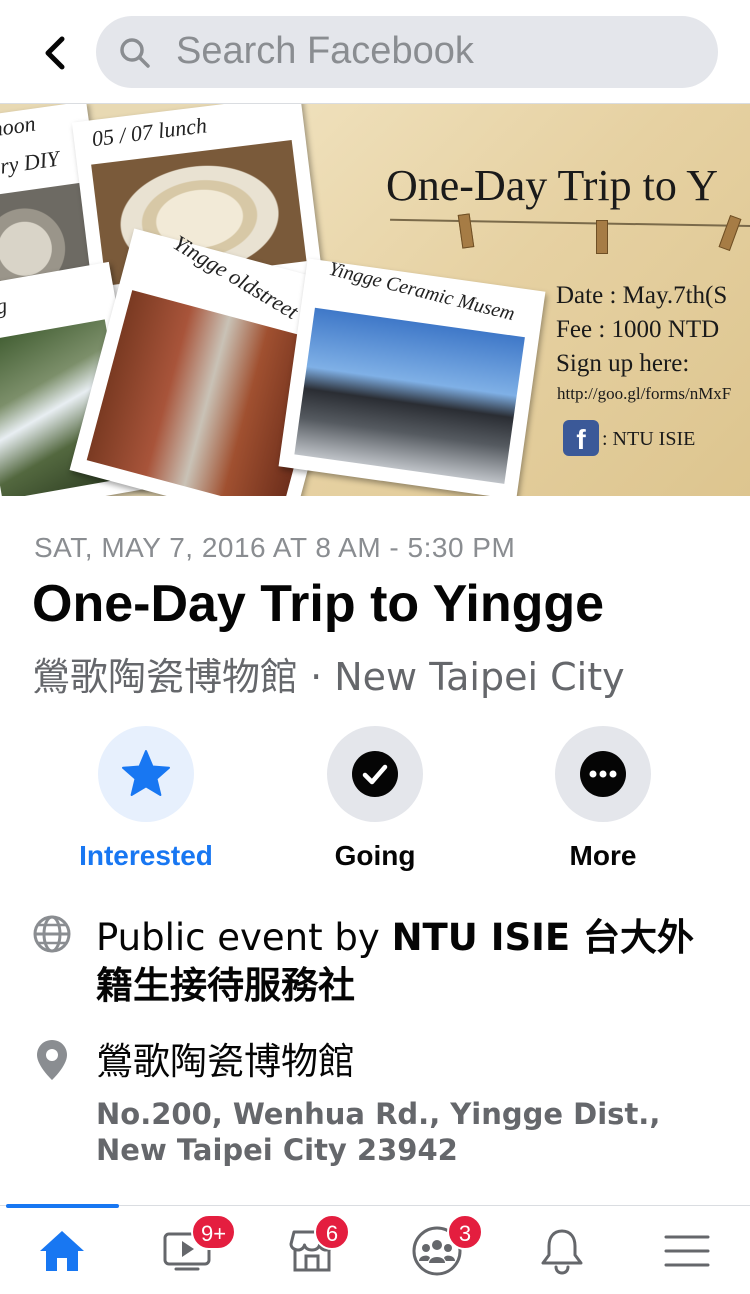 Image resolution: width=750 pixels, height=1294 pixels. Describe the element at coordinates (318, 604) in the screenshot. I see `event-title: One-Day Trip to Yingge` at that location.